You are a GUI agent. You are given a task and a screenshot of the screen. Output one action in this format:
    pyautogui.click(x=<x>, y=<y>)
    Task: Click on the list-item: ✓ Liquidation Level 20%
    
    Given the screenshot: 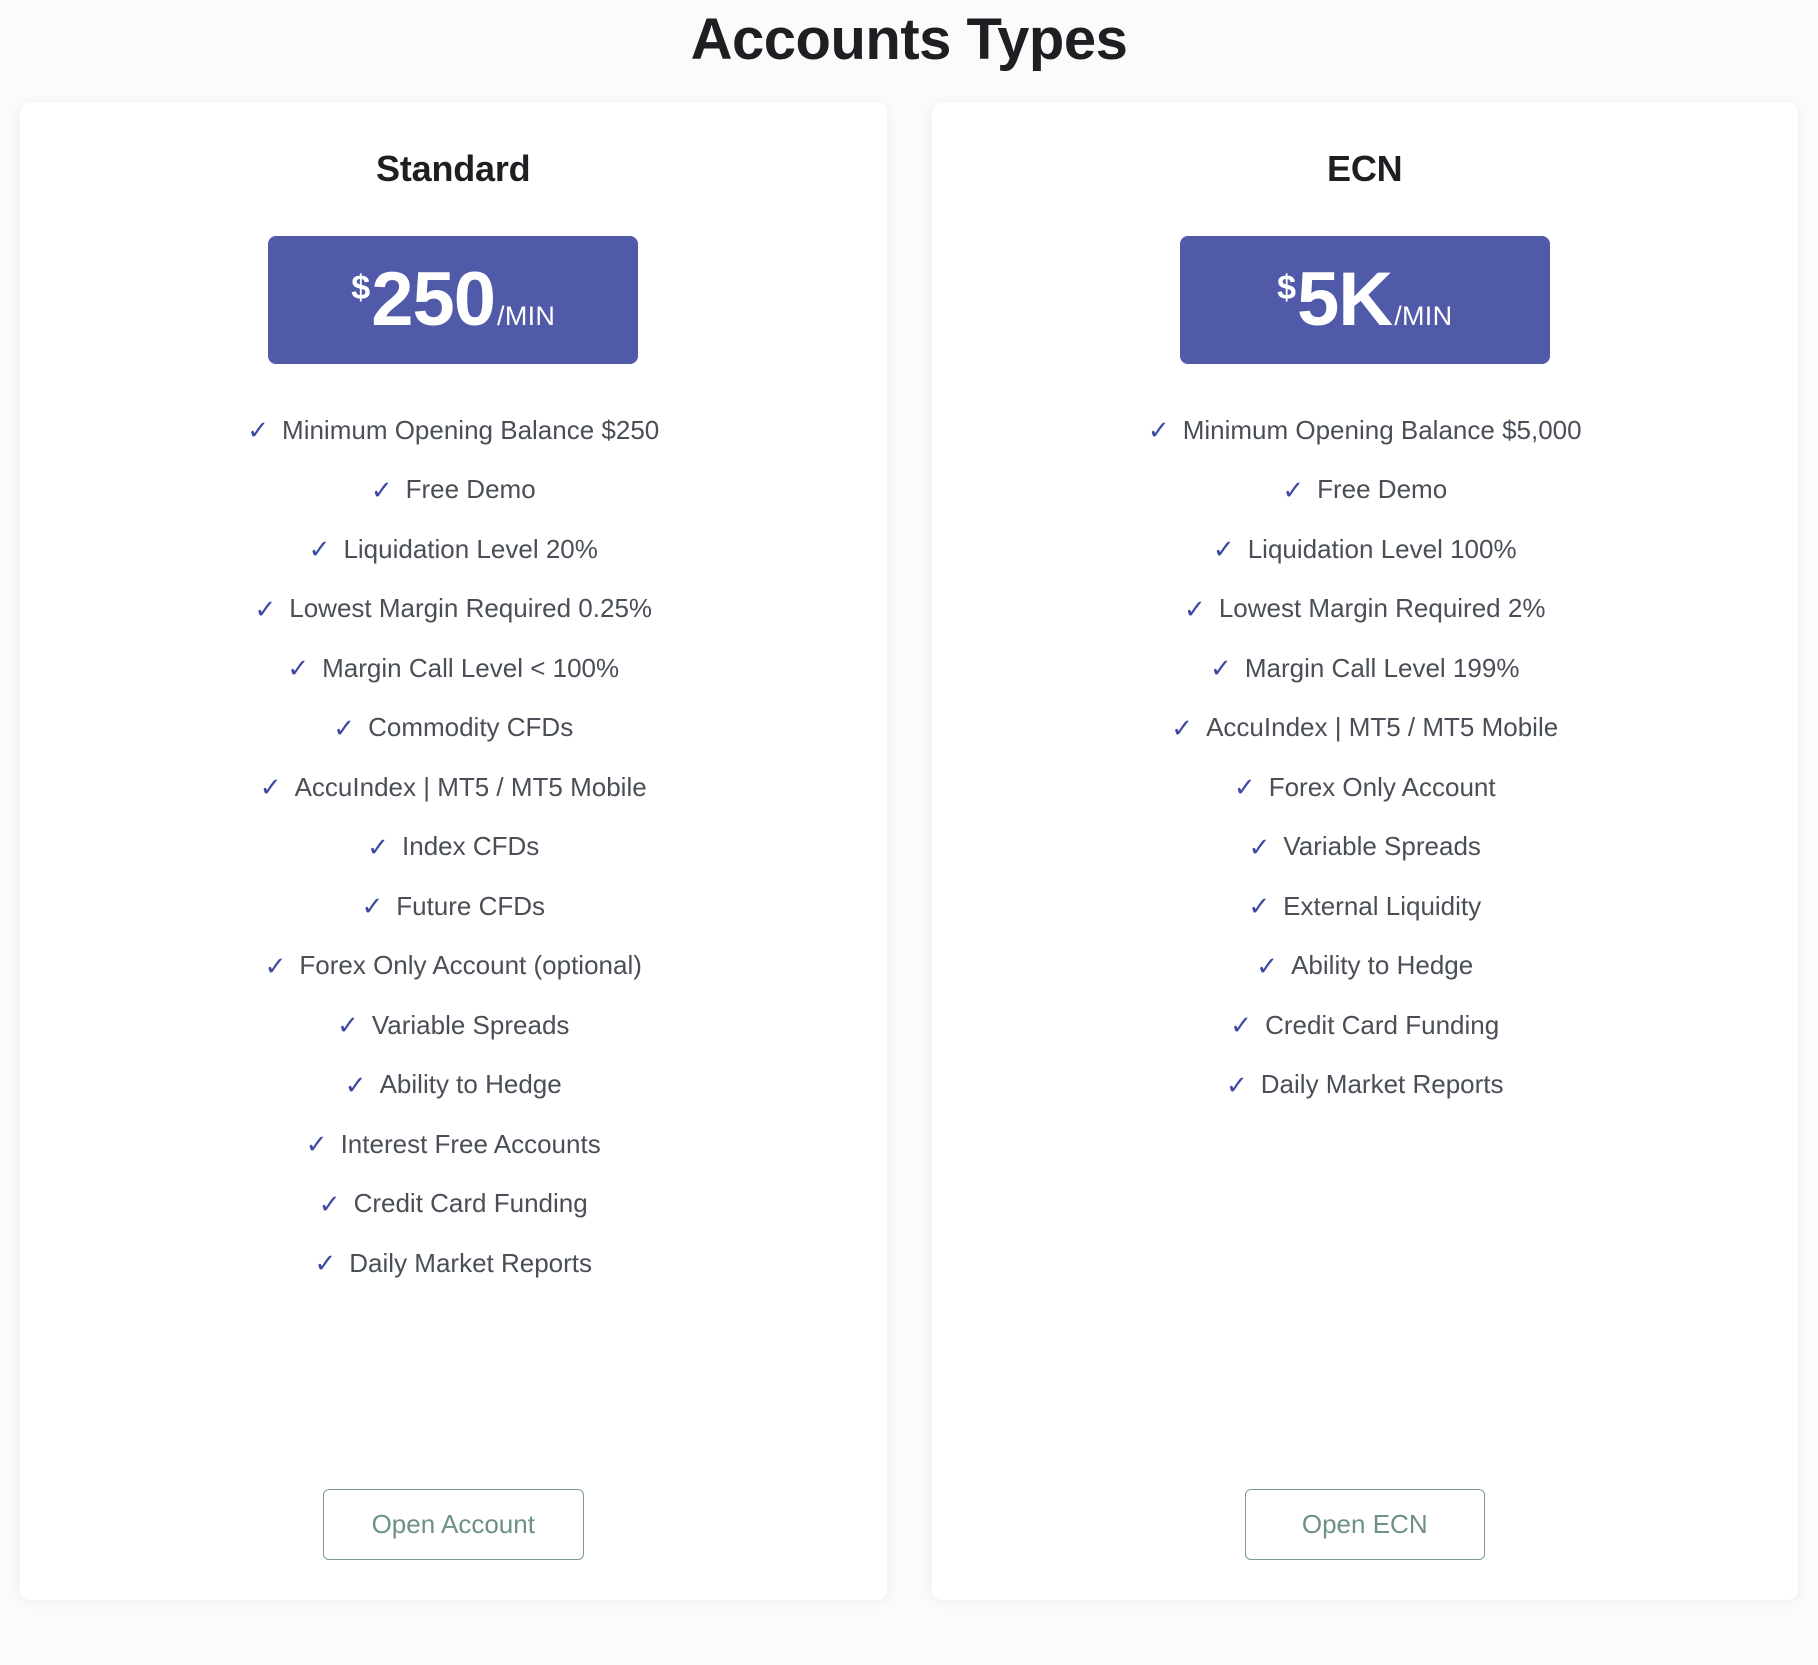 What is the action you would take?
    pyautogui.click(x=453, y=549)
    